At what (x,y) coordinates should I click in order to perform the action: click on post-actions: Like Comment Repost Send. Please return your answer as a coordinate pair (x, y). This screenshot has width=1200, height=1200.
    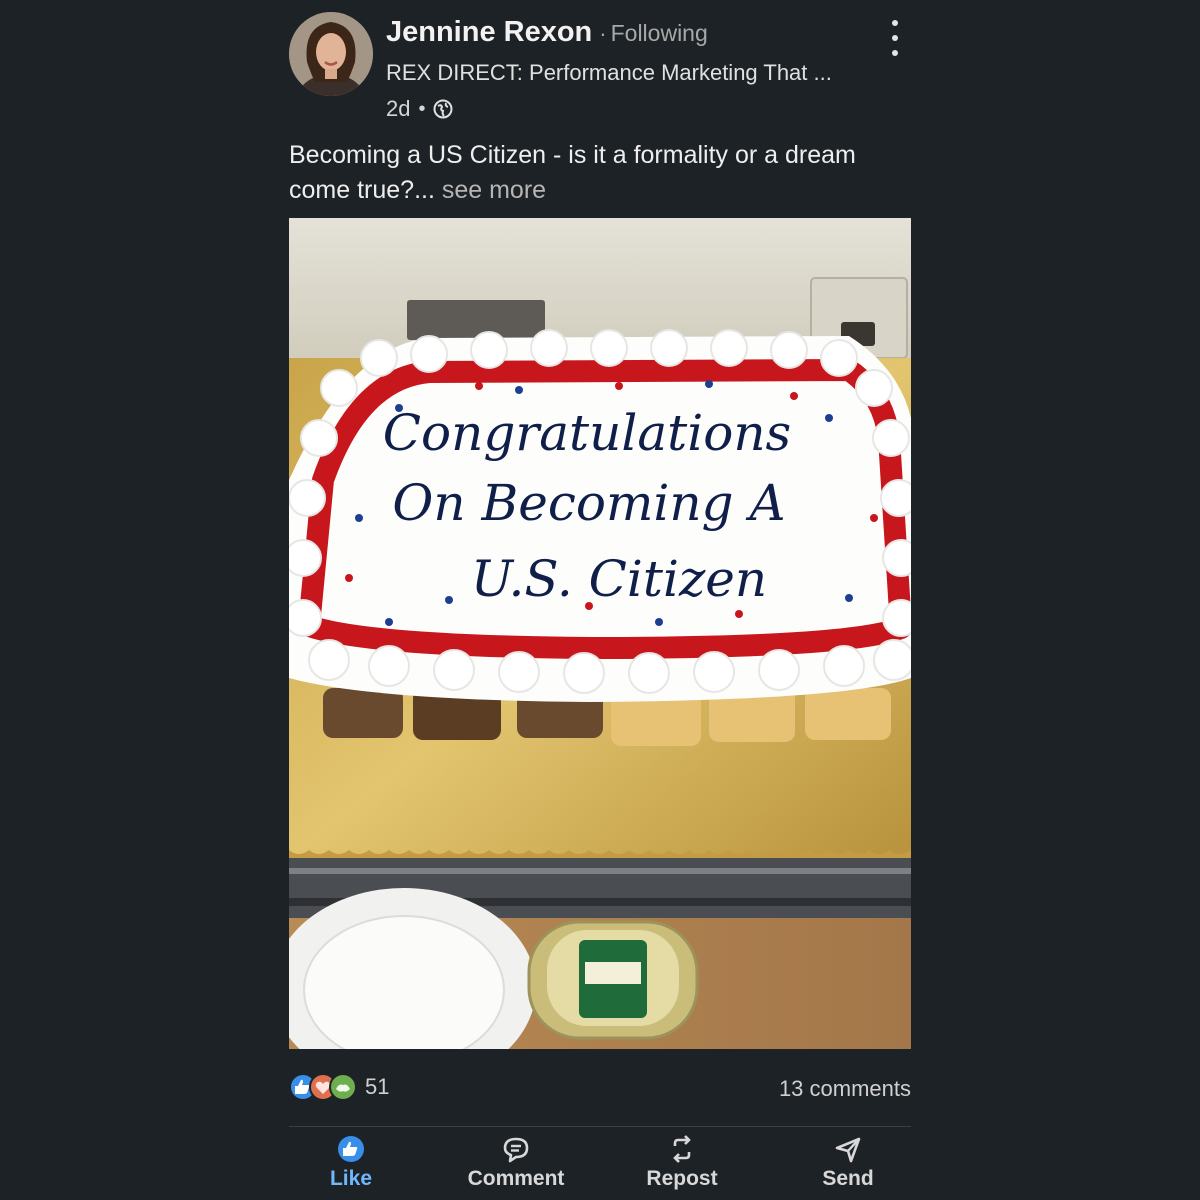
    Looking at the image, I should click on (600, 1167).